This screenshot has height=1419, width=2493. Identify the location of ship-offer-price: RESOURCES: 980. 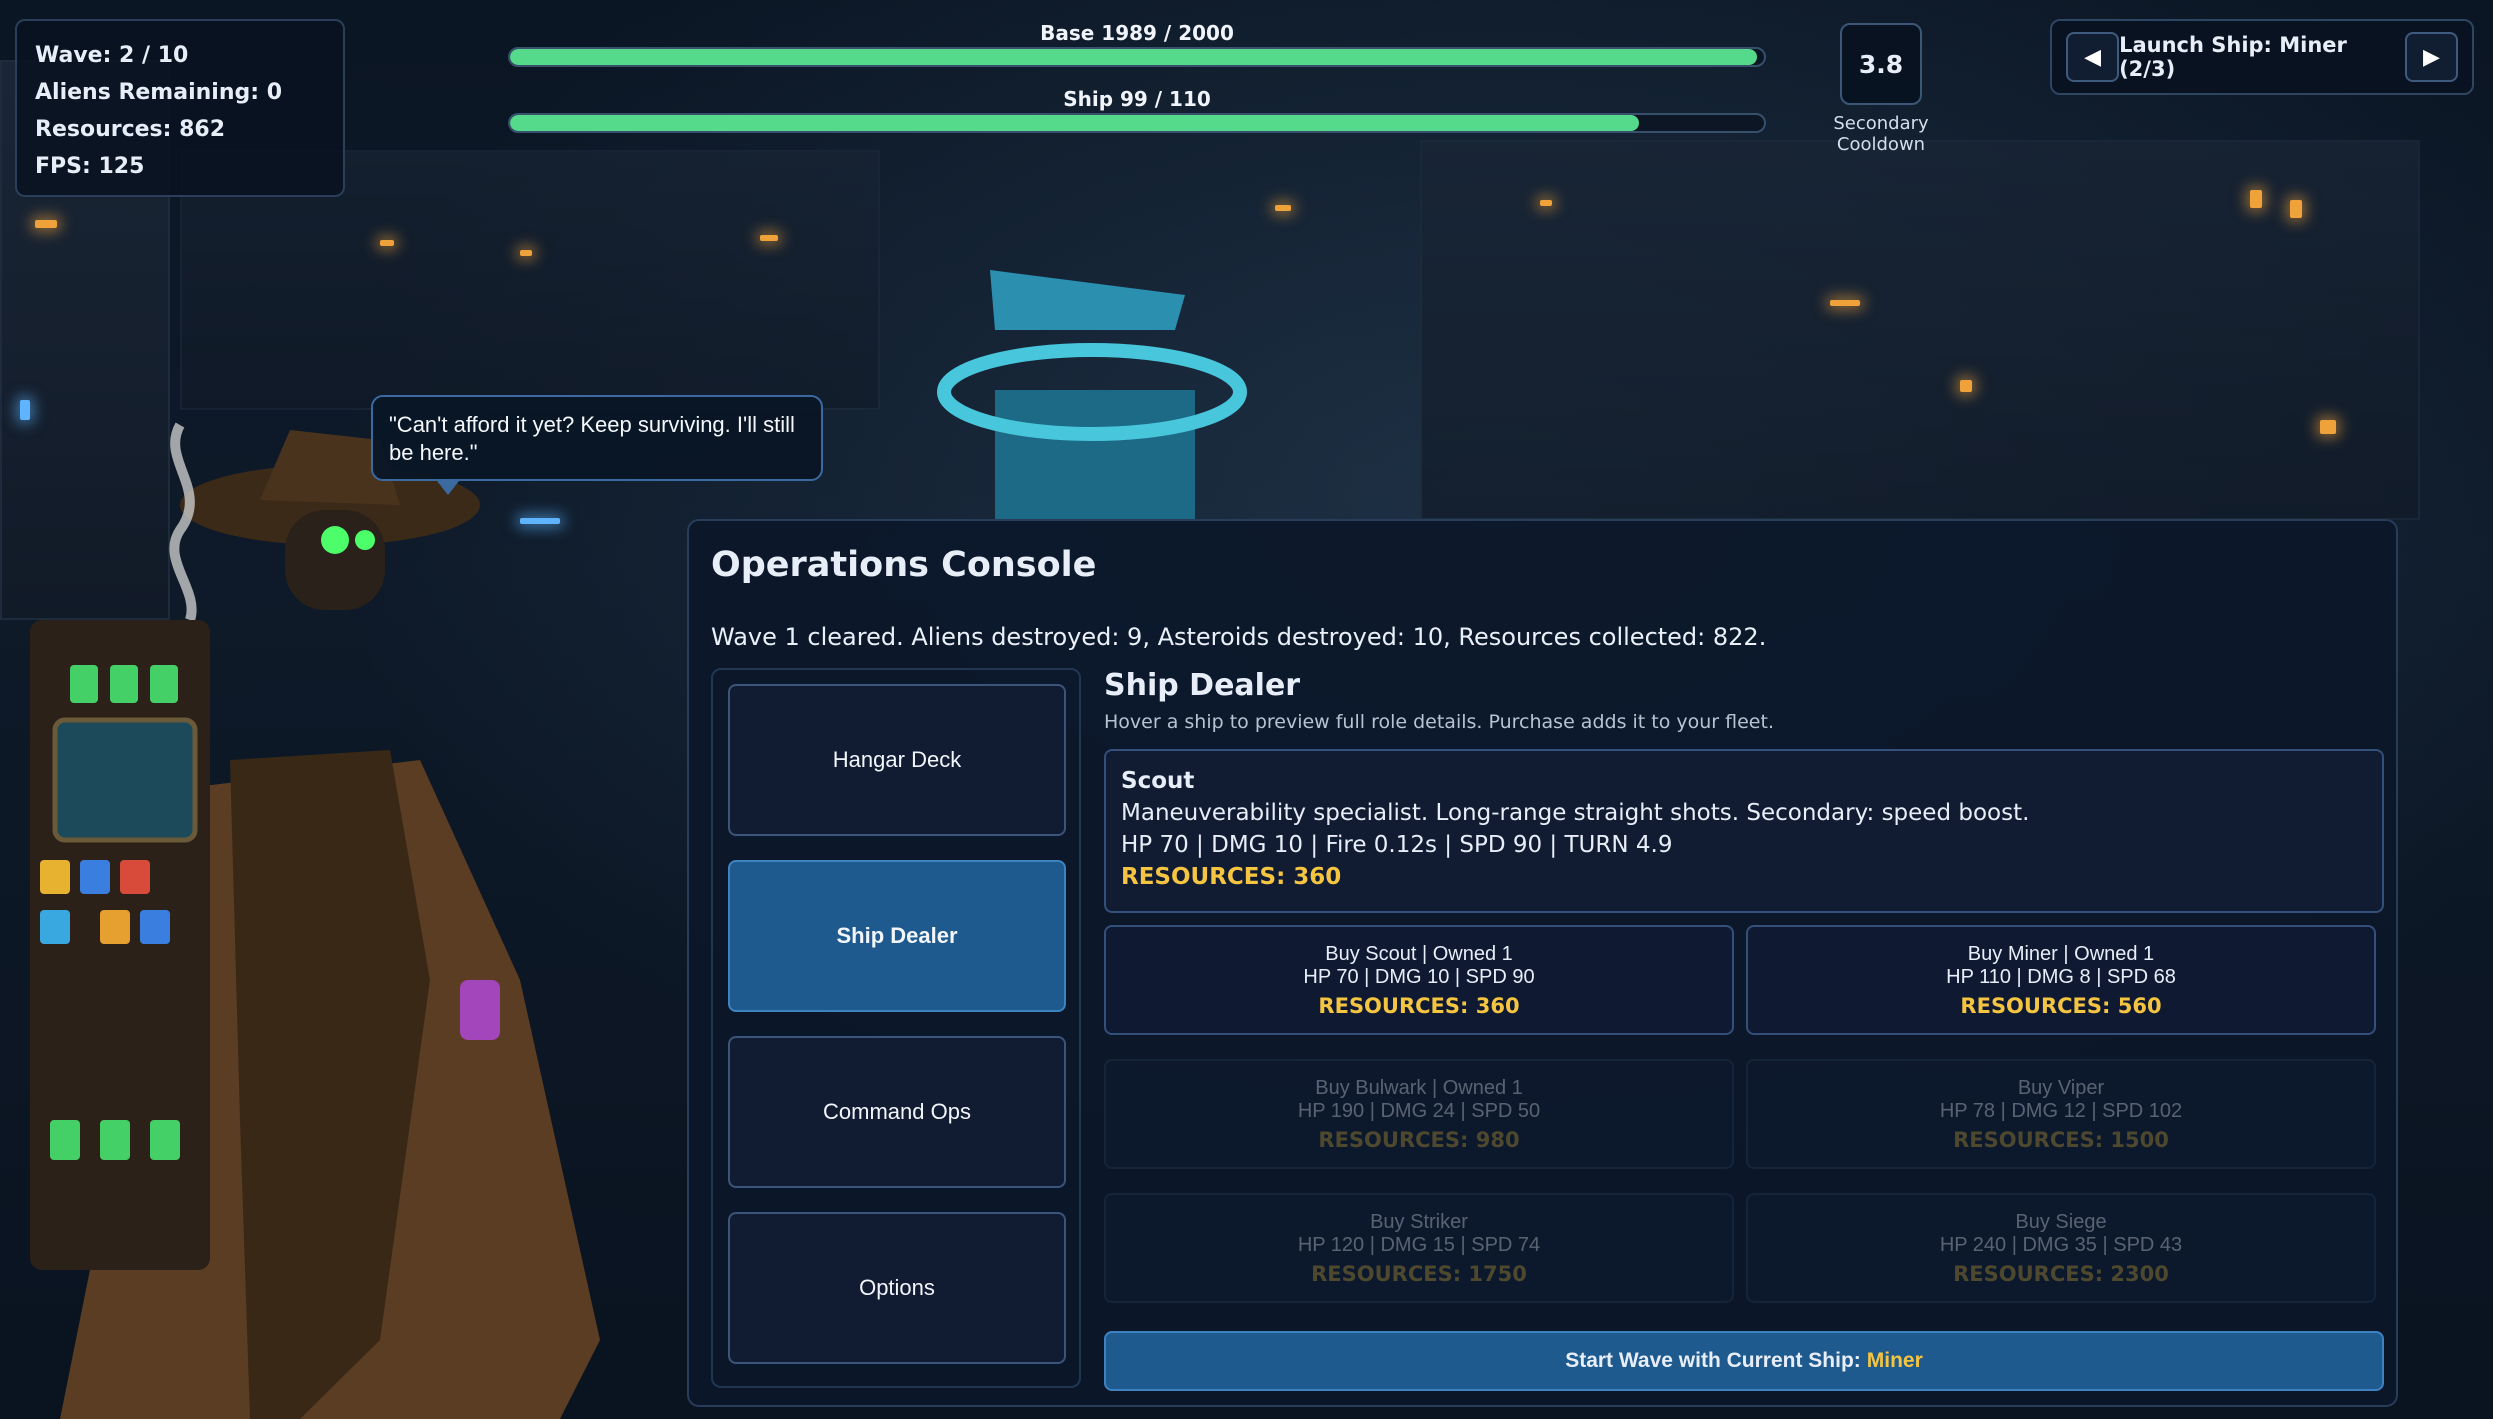
(1419, 1140).